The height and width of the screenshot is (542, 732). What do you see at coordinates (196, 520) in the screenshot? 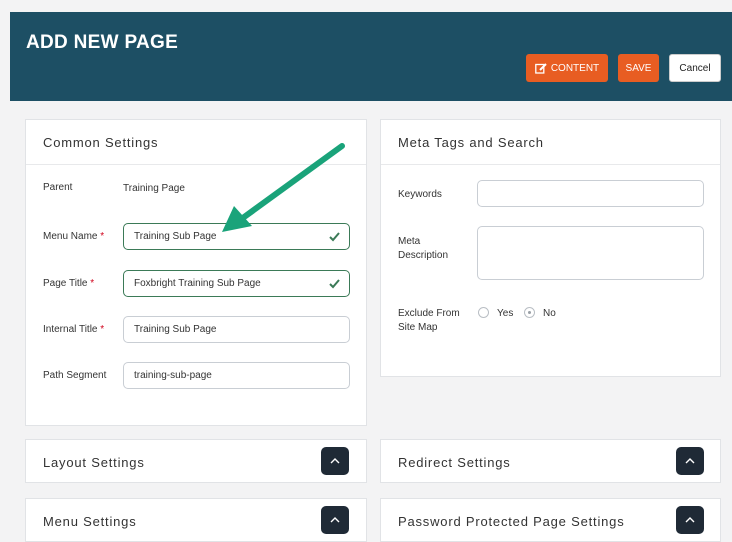
I see `menu-settings-section: Menu Settings` at bounding box center [196, 520].